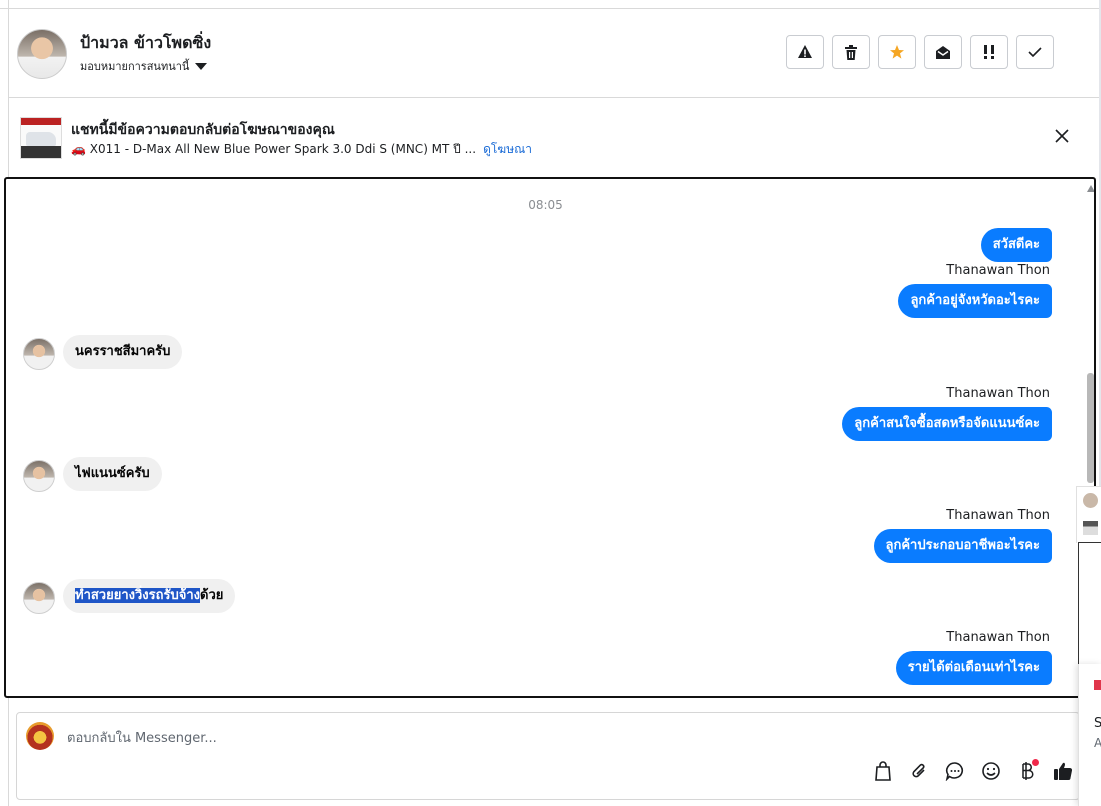 Image resolution: width=1101 pixels, height=806 pixels. I want to click on warning-icon, so click(805, 51).